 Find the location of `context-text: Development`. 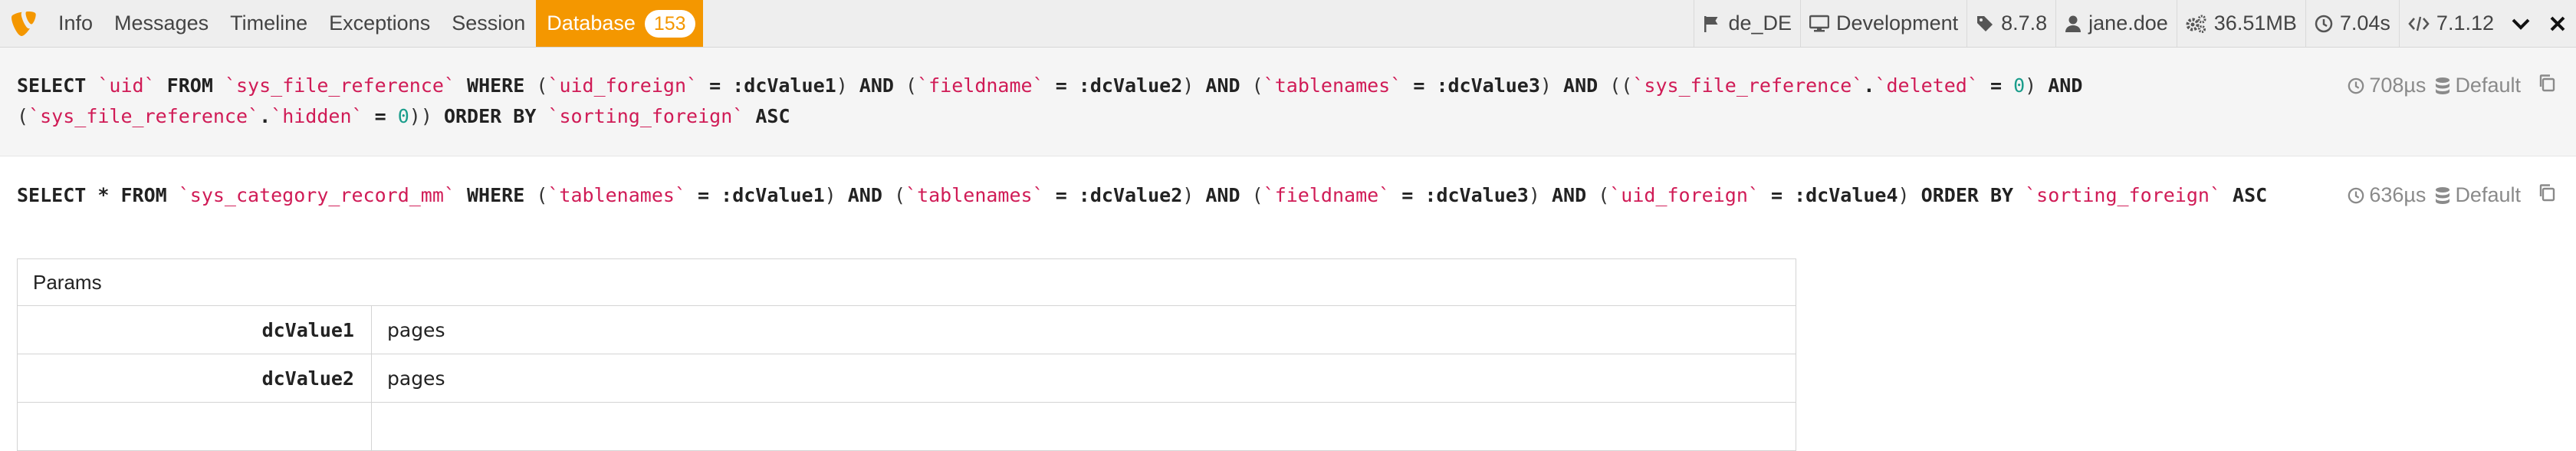

context-text: Development is located at coordinates (1898, 23).